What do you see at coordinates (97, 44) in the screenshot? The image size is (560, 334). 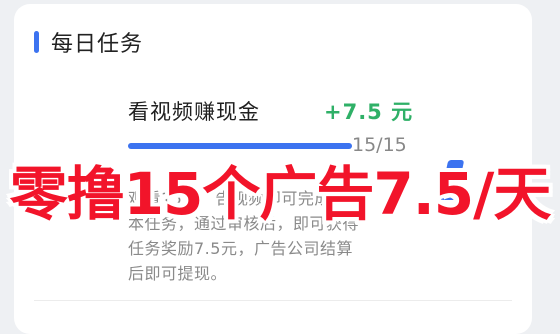 I see `section-title: 每日任务` at bounding box center [97, 44].